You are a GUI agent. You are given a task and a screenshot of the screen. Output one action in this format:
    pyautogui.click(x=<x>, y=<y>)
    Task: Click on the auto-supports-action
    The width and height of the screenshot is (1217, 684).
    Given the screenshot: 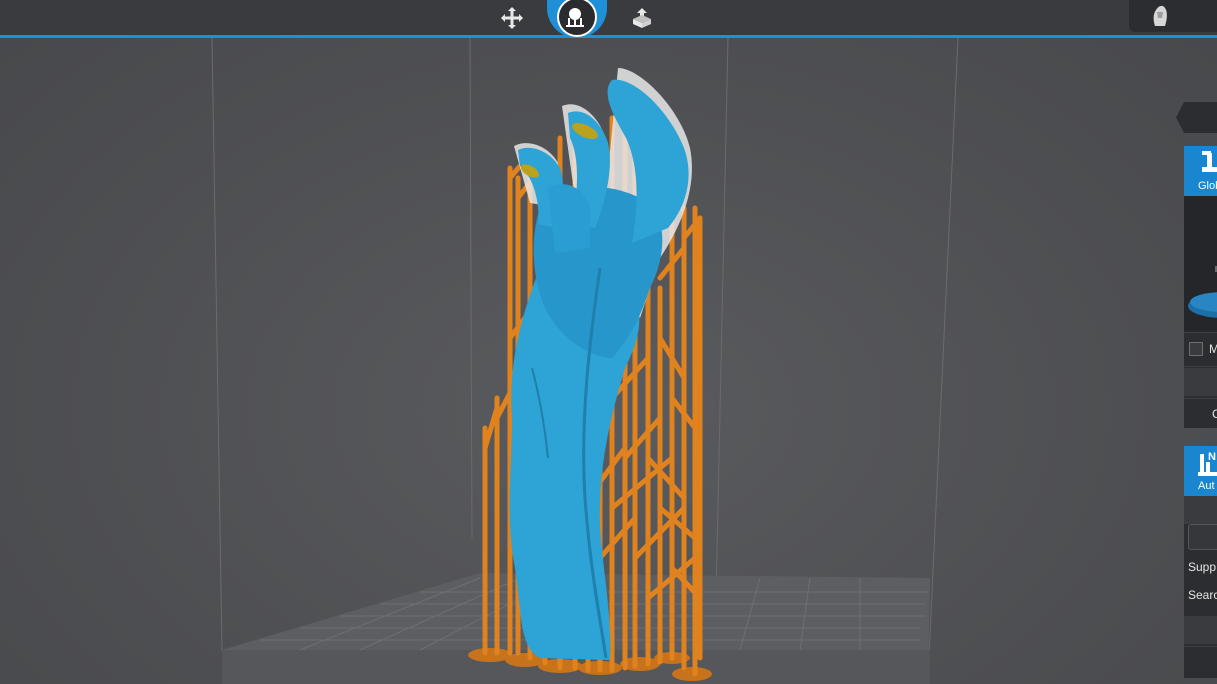 What is the action you would take?
    pyautogui.click(x=1200, y=630)
    